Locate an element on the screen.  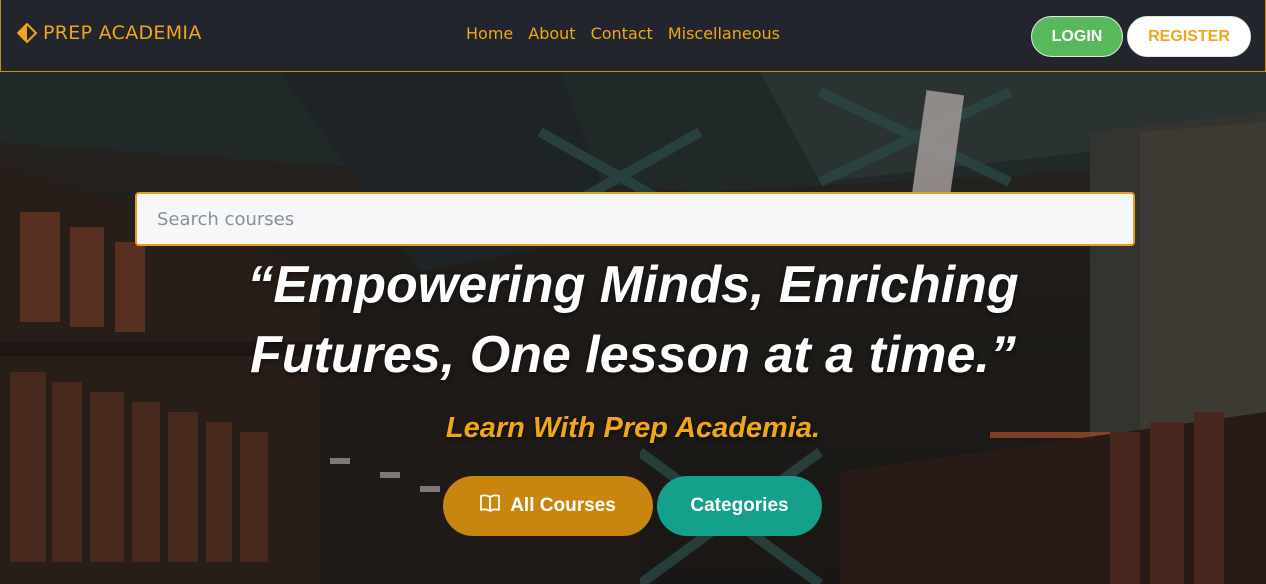
nav-link-home: Home is located at coordinates (489, 33).